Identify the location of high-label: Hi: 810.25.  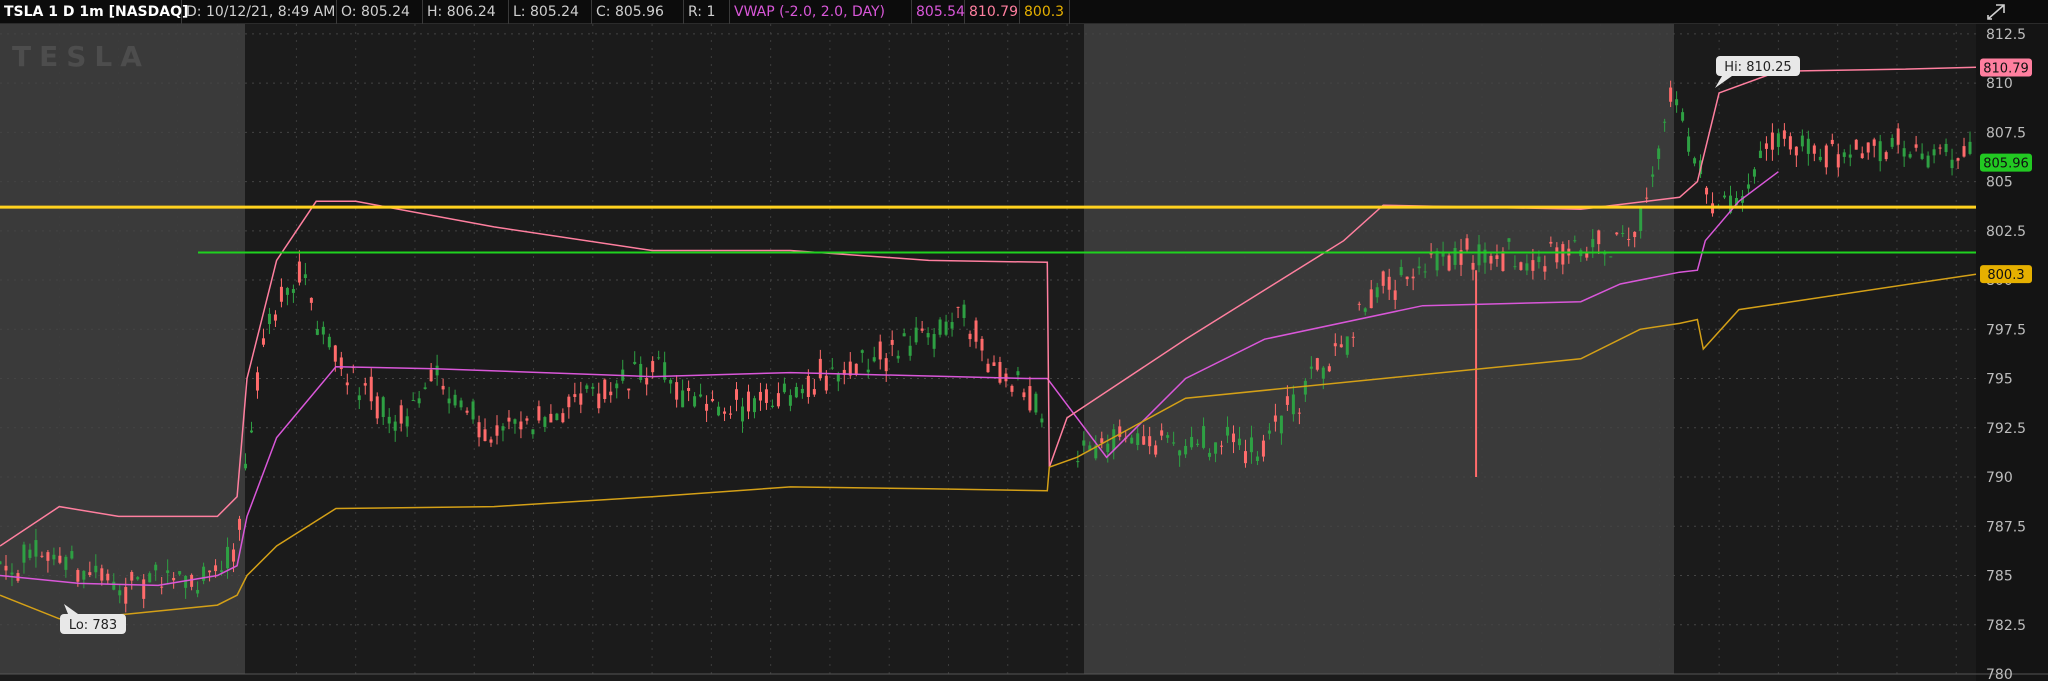
(1757, 67).